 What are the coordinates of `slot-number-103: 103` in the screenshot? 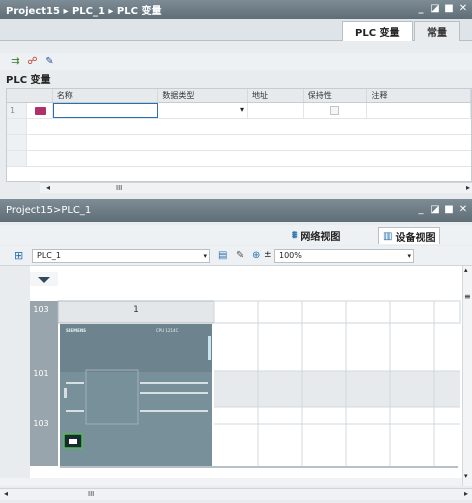 It's located at (41, 309).